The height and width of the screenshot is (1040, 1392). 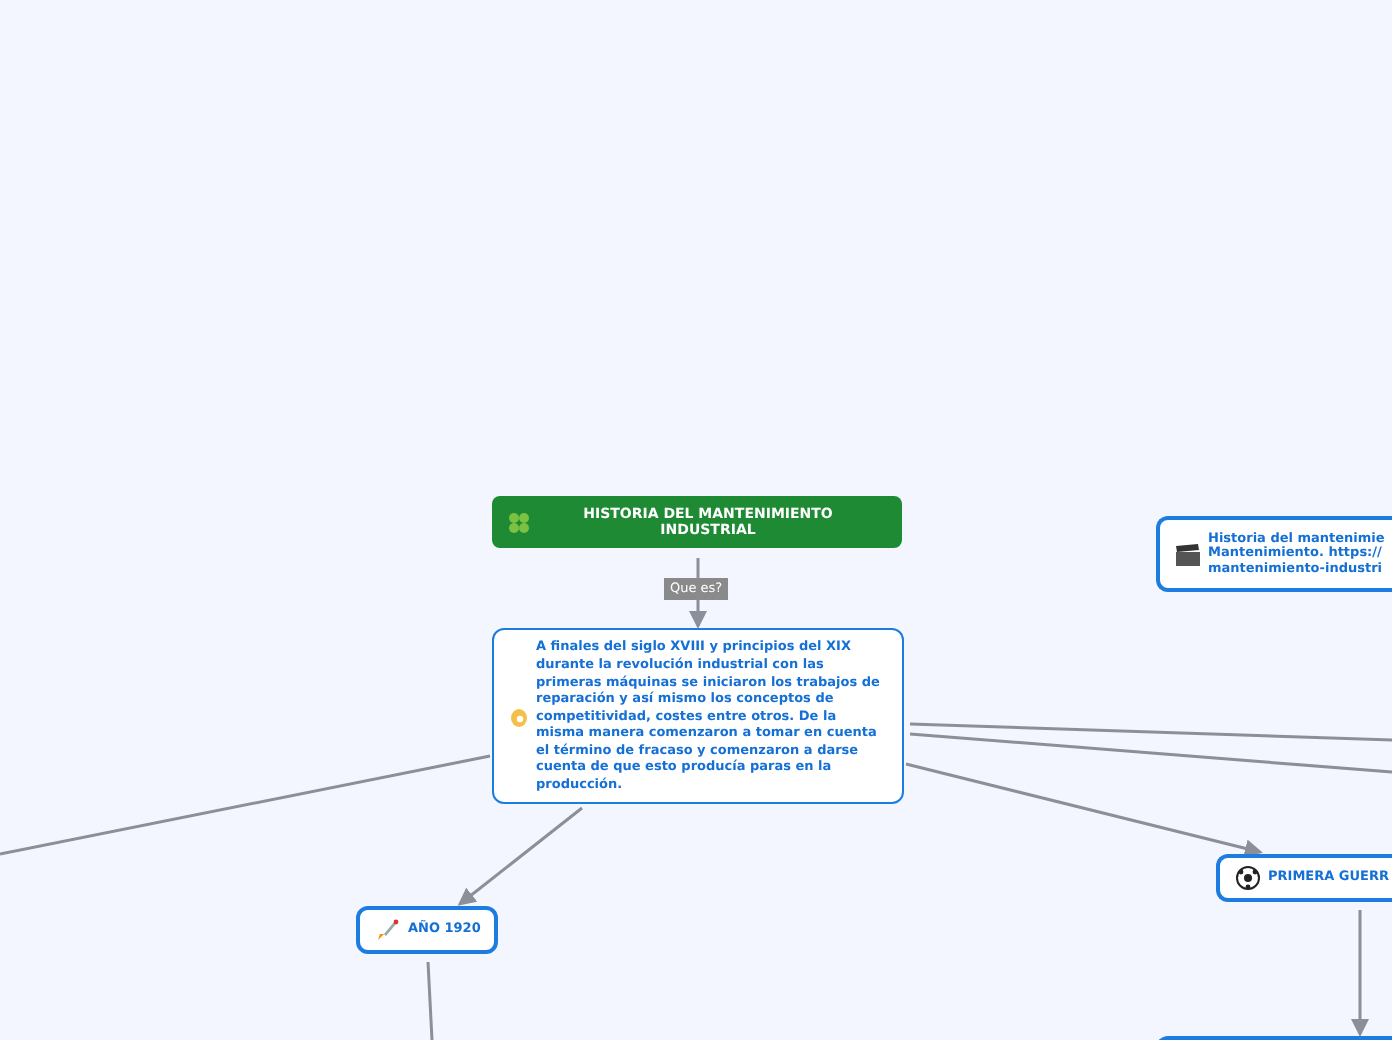 I want to click on rocket-icon, so click(x=388, y=930).